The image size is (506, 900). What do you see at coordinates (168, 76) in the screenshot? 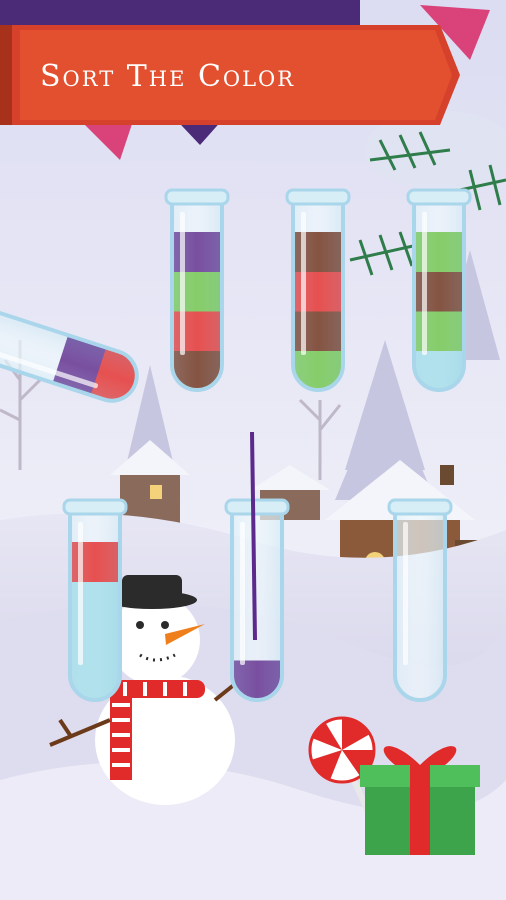
I see `title-text: Sort The Color` at bounding box center [168, 76].